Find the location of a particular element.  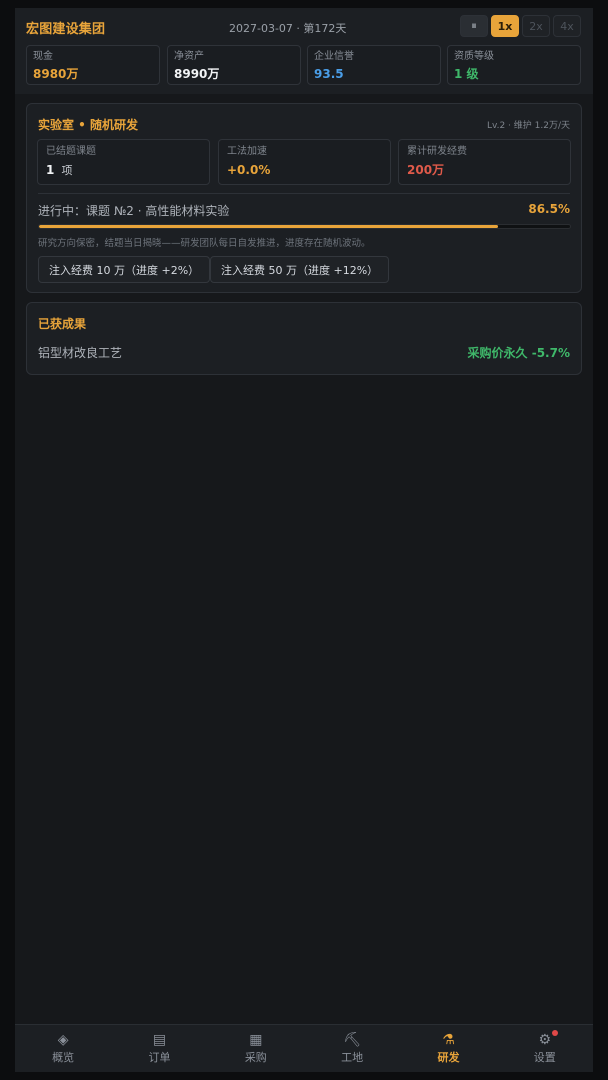

total-rd-funding-value: 200万 is located at coordinates (426, 170).